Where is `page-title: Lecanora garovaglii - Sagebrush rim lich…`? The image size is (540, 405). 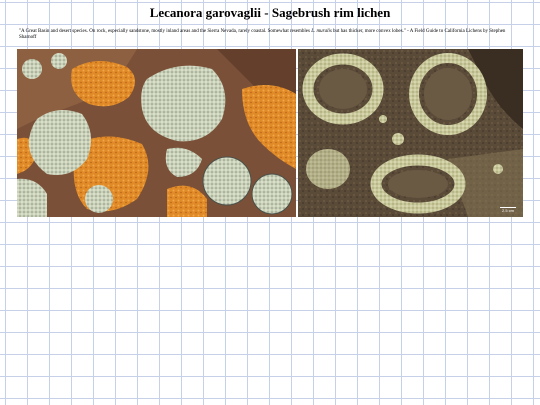
page-title: Lecanora garovaglii - Sagebrush rim lich… is located at coordinates (270, 12).